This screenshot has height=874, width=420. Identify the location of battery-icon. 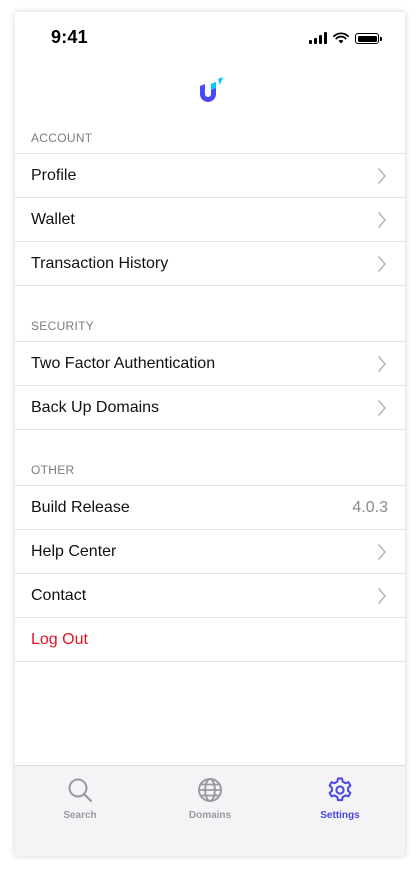
(368, 38).